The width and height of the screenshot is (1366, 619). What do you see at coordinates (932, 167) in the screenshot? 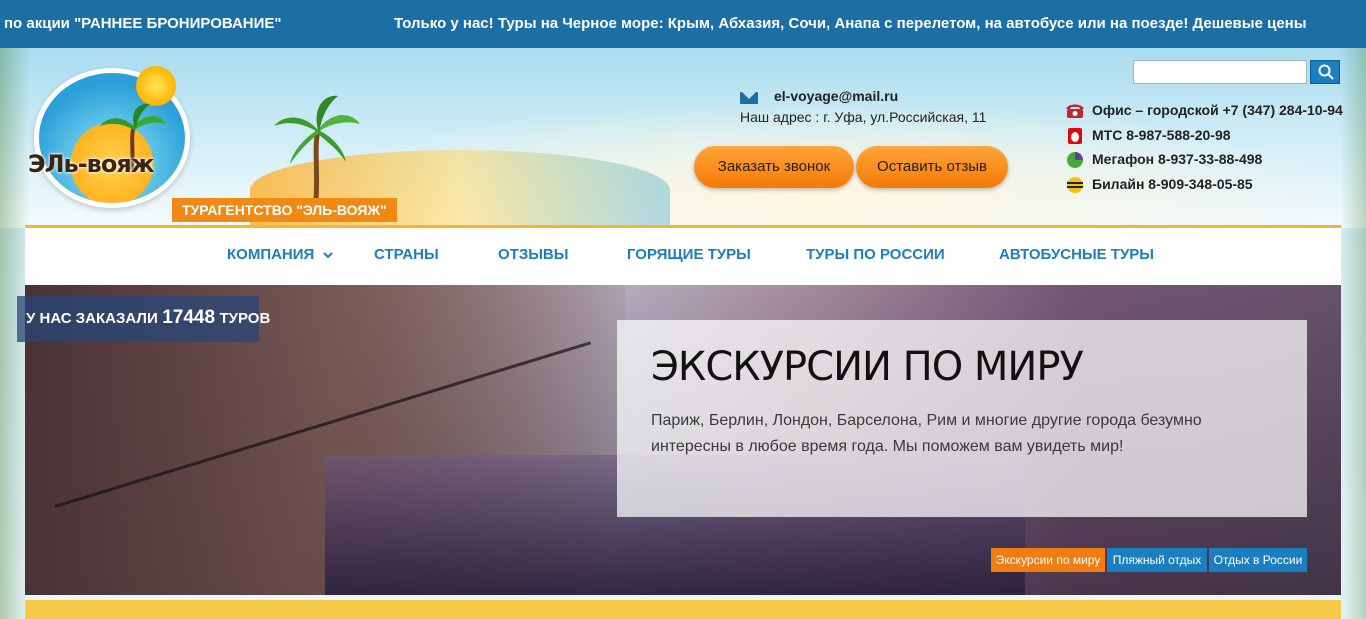
I see `leave-review-button: Оставить отзыв` at bounding box center [932, 167].